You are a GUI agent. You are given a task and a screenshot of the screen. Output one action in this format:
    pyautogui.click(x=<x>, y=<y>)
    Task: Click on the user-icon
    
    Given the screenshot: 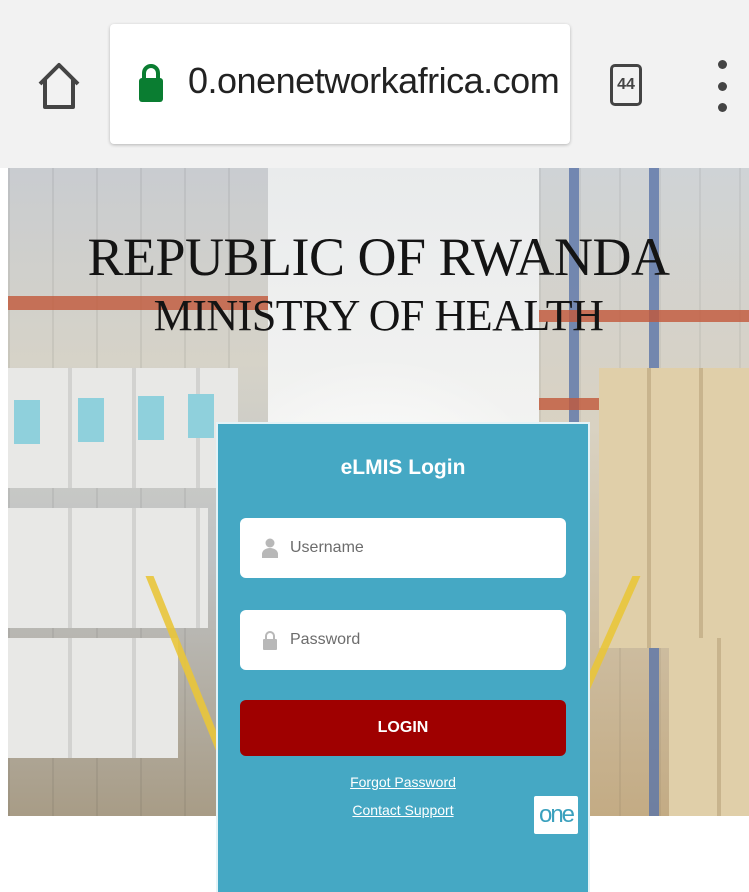 What is the action you would take?
    pyautogui.click(x=270, y=548)
    